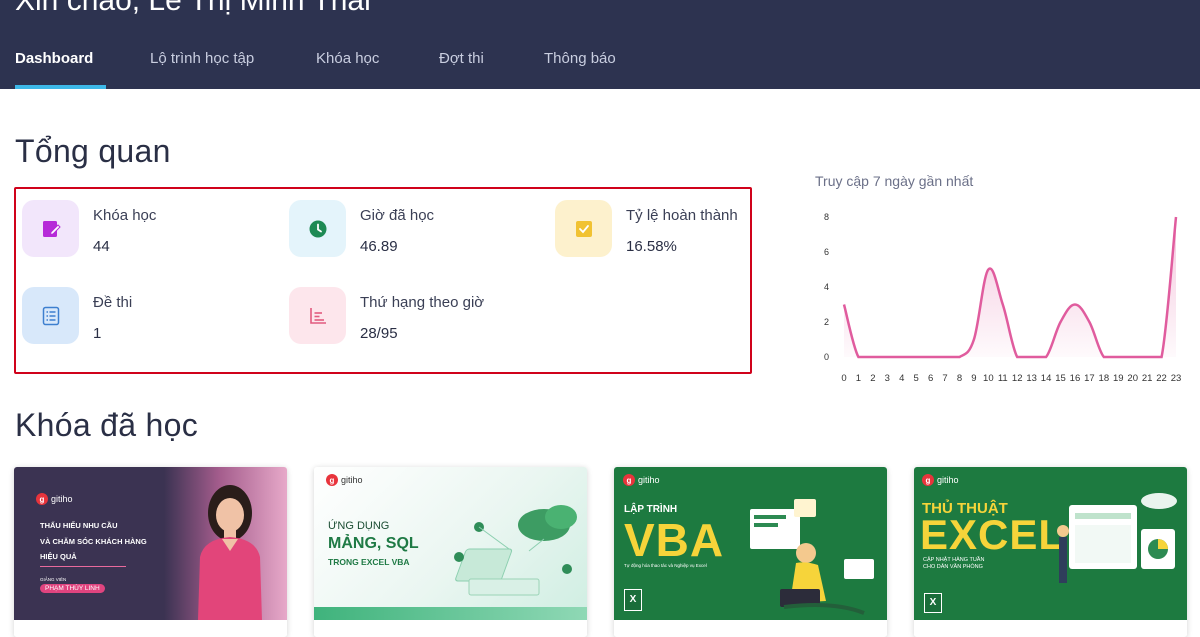  What do you see at coordinates (53, 579) in the screenshot?
I see `teacher-label: GIẢNG VIÊN` at bounding box center [53, 579].